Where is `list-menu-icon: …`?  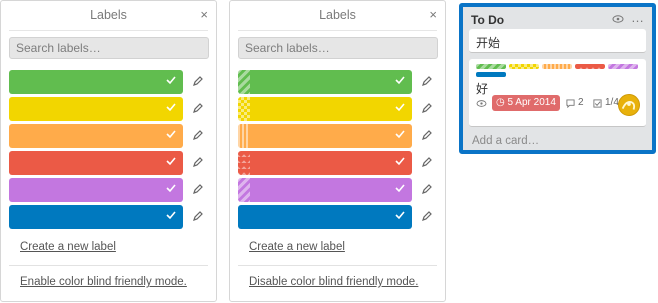
list-menu-icon: … is located at coordinates (637, 17).